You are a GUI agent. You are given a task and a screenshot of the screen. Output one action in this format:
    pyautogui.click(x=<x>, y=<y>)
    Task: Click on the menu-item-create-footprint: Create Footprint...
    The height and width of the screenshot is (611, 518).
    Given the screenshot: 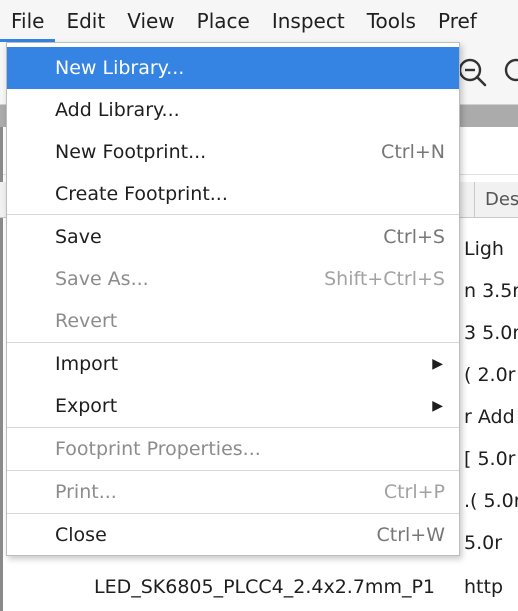 What is the action you would take?
    pyautogui.click(x=233, y=194)
    